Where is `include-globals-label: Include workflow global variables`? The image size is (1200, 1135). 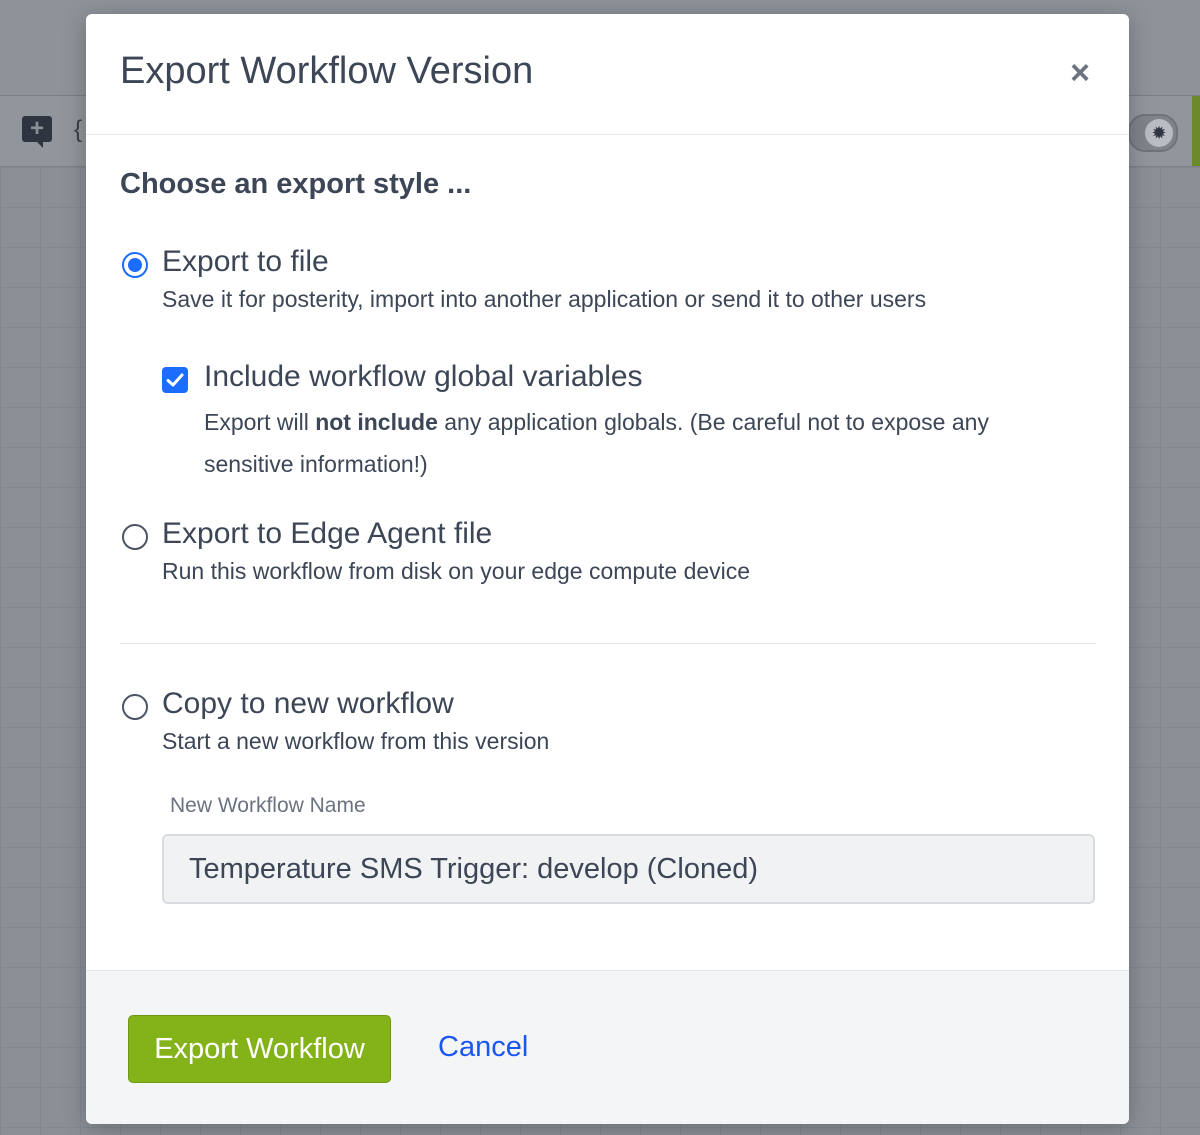 include-globals-label: Include workflow global variables is located at coordinates (423, 377).